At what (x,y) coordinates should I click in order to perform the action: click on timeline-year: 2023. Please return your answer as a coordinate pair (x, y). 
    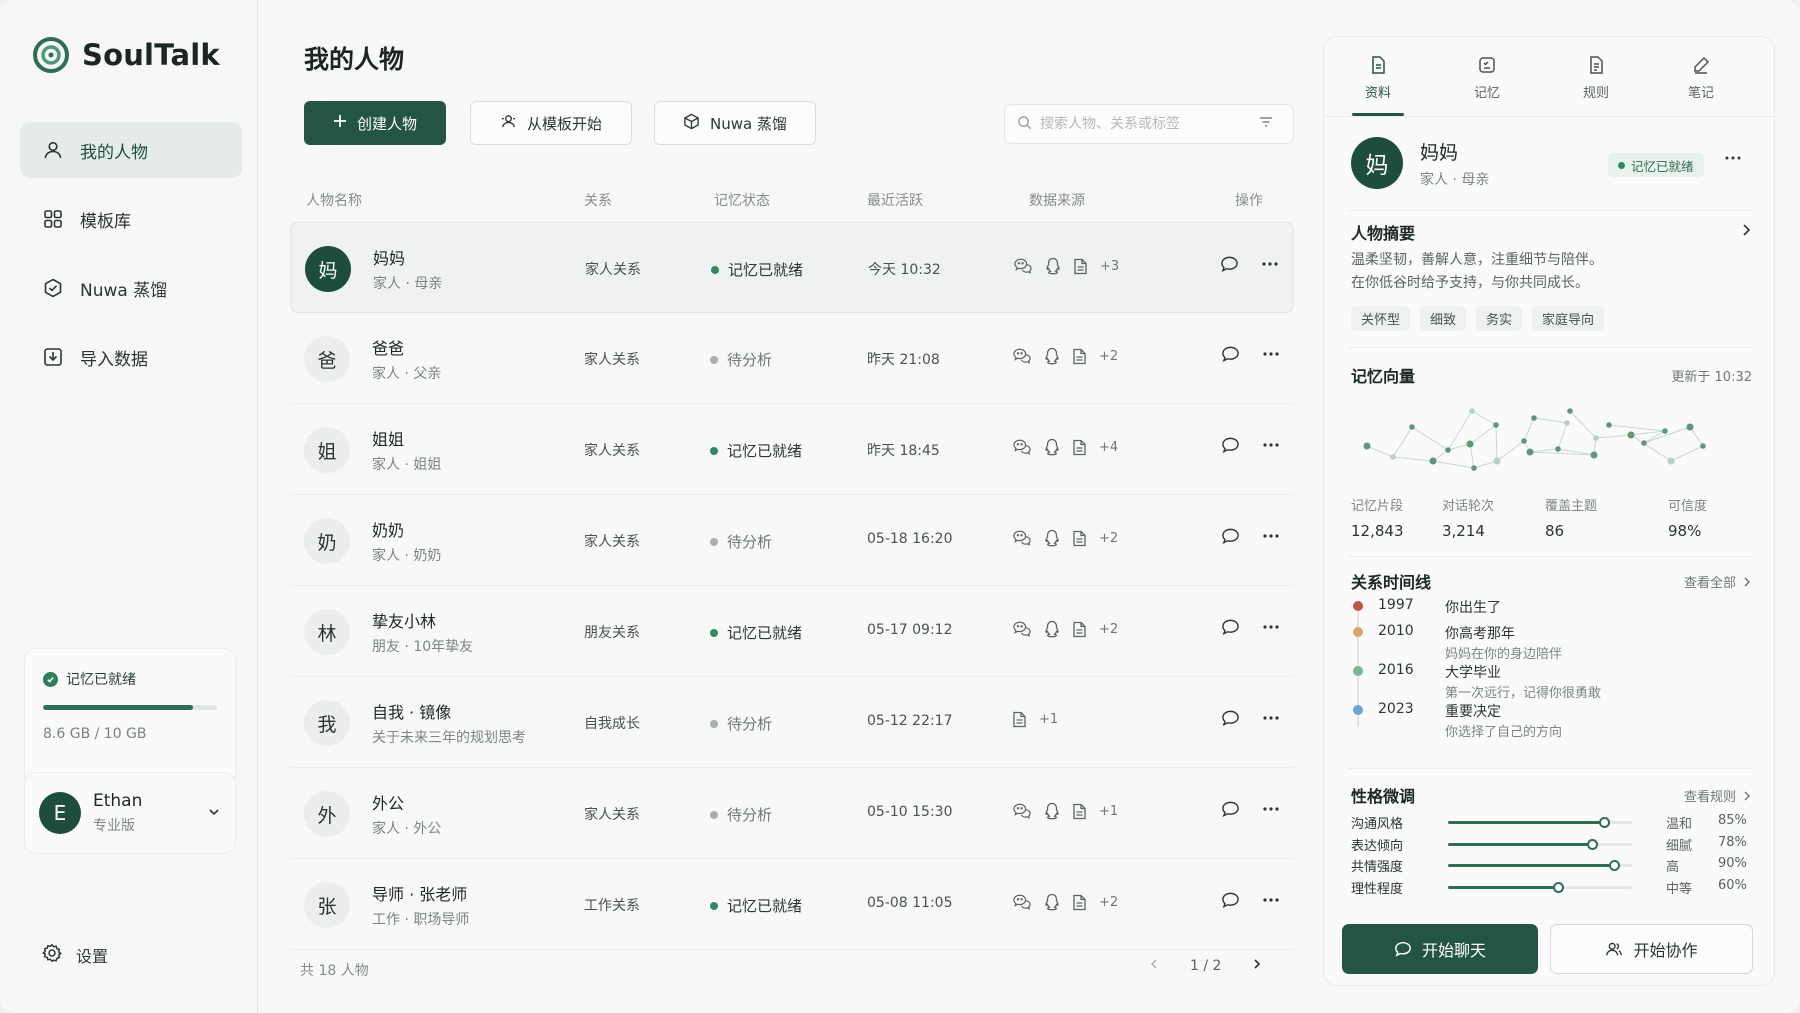
    Looking at the image, I should click on (1396, 709).